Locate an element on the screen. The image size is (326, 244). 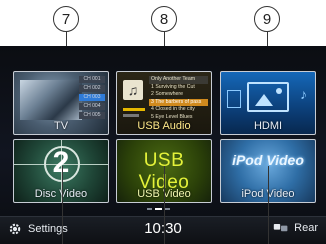
tile-tv-label: TV is located at coordinates (61, 126).